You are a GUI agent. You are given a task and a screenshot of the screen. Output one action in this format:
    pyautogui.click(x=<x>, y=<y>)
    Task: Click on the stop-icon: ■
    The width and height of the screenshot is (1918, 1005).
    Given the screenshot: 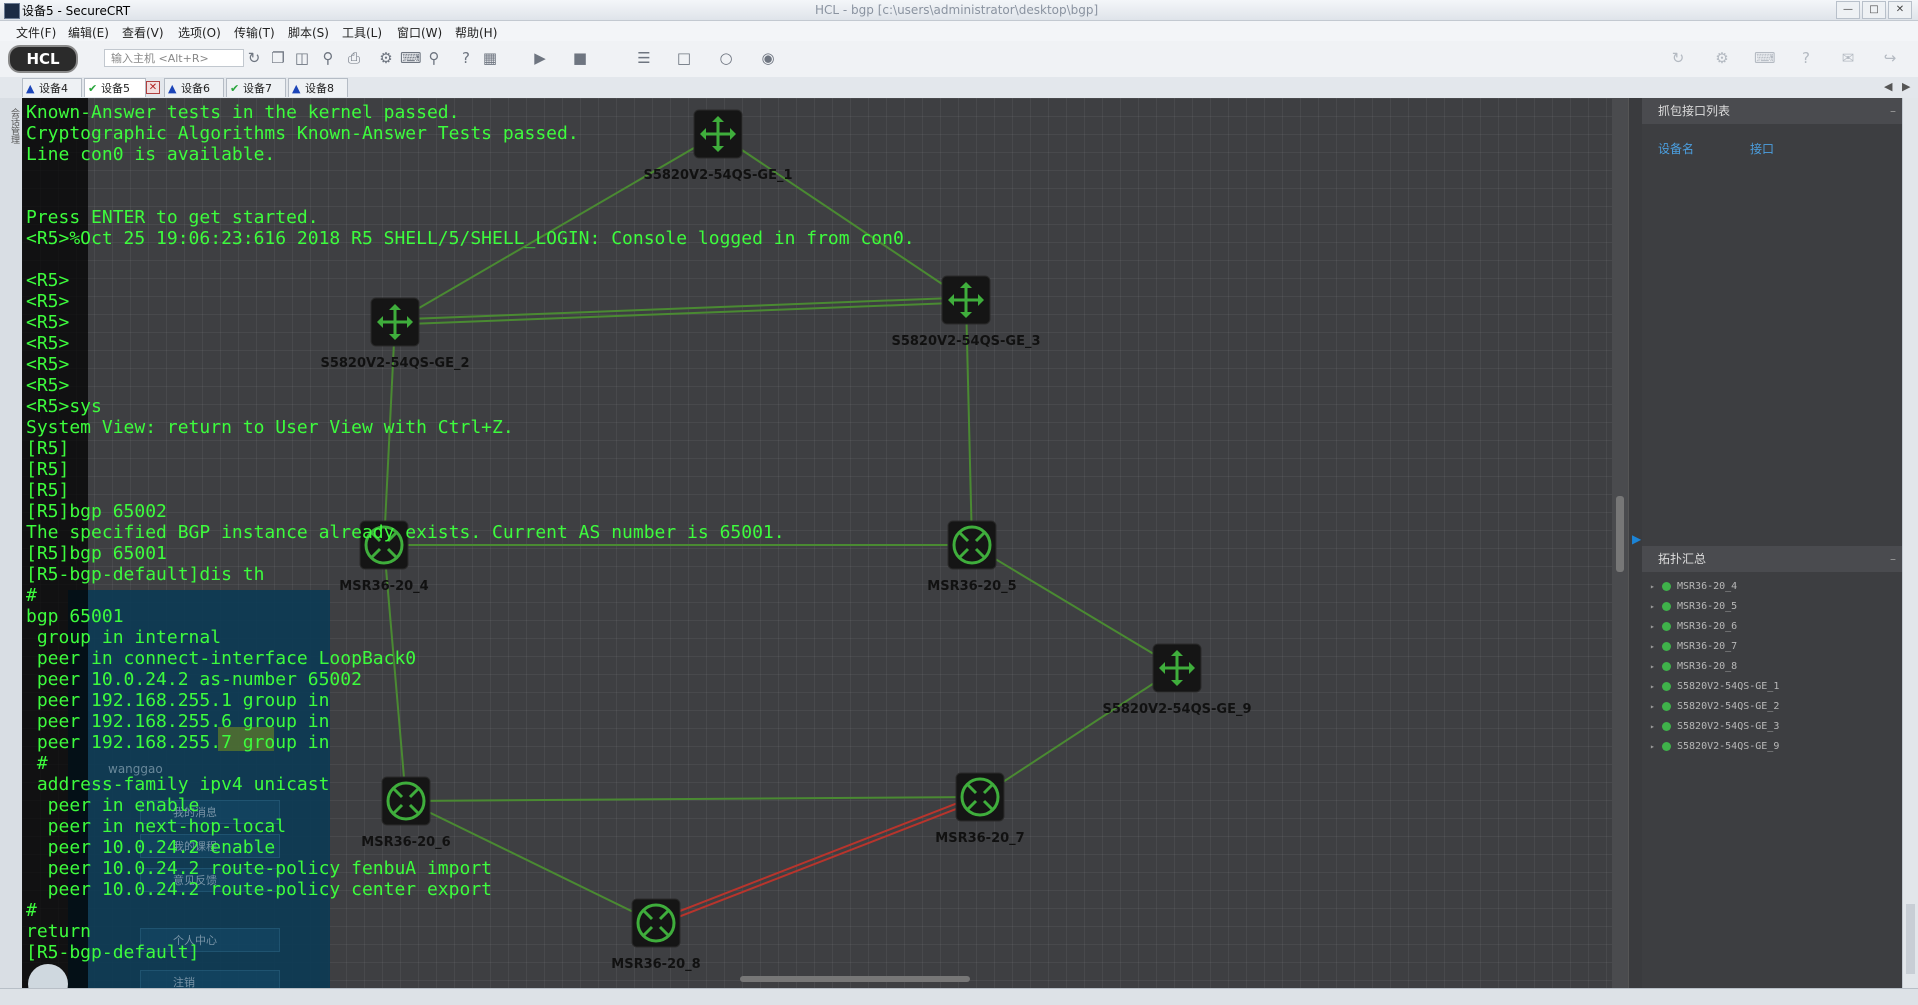 What is the action you would take?
    pyautogui.click(x=580, y=58)
    